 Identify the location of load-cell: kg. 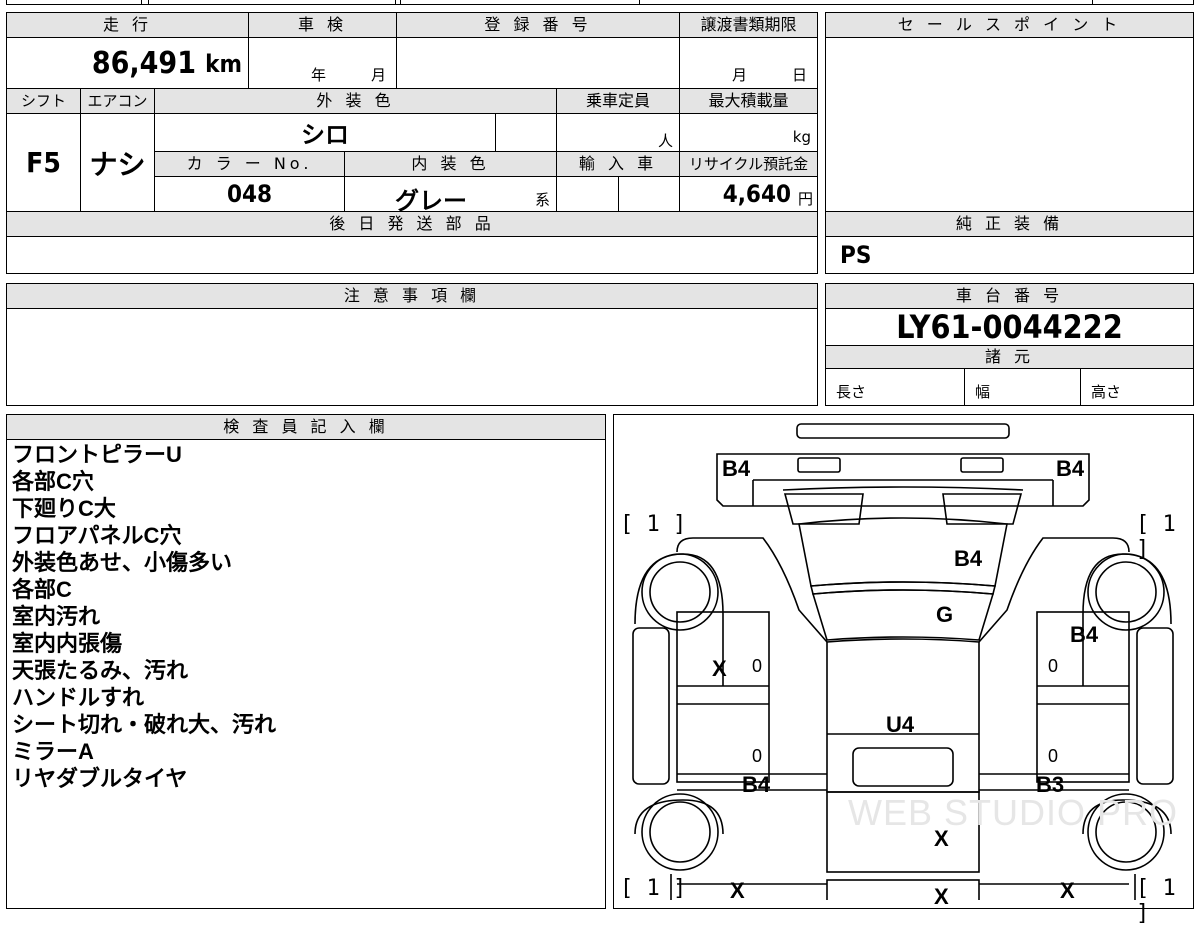
(748, 132).